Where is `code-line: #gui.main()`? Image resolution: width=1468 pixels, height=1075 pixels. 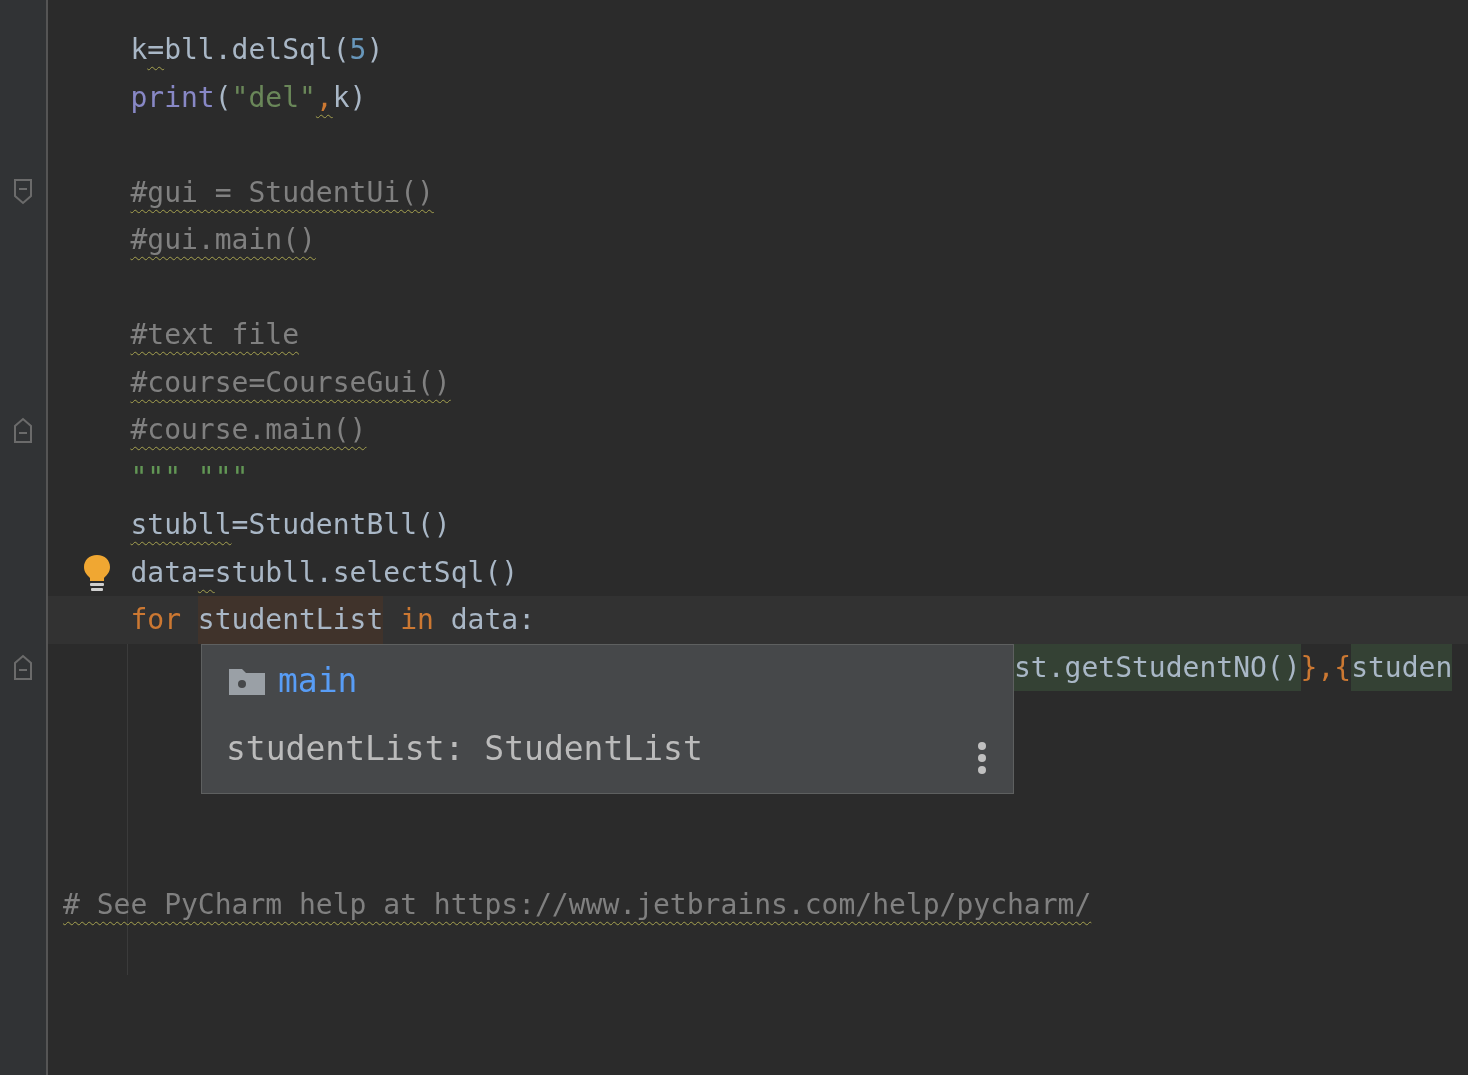
code-line: #gui.main() is located at coordinates (223, 240).